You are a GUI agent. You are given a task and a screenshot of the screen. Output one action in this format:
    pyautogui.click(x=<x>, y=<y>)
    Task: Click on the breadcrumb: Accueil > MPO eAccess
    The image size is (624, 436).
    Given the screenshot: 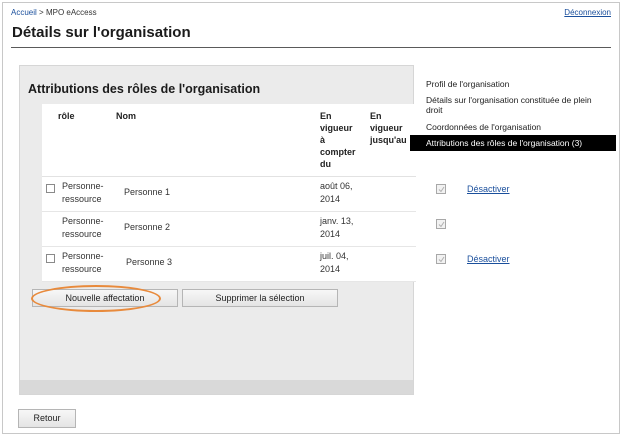 What is the action you would take?
    pyautogui.click(x=54, y=12)
    